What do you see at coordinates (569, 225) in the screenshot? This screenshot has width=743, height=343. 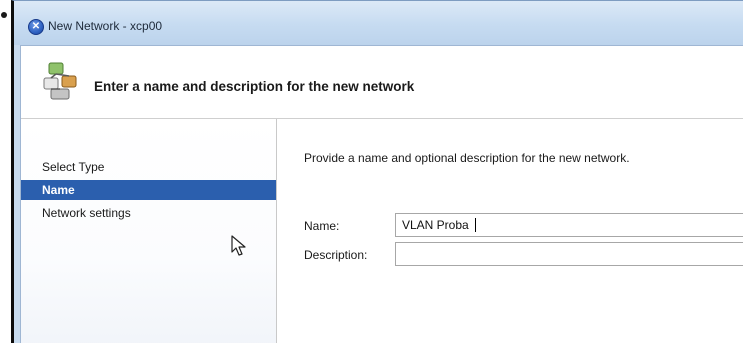 I see `name-input` at bounding box center [569, 225].